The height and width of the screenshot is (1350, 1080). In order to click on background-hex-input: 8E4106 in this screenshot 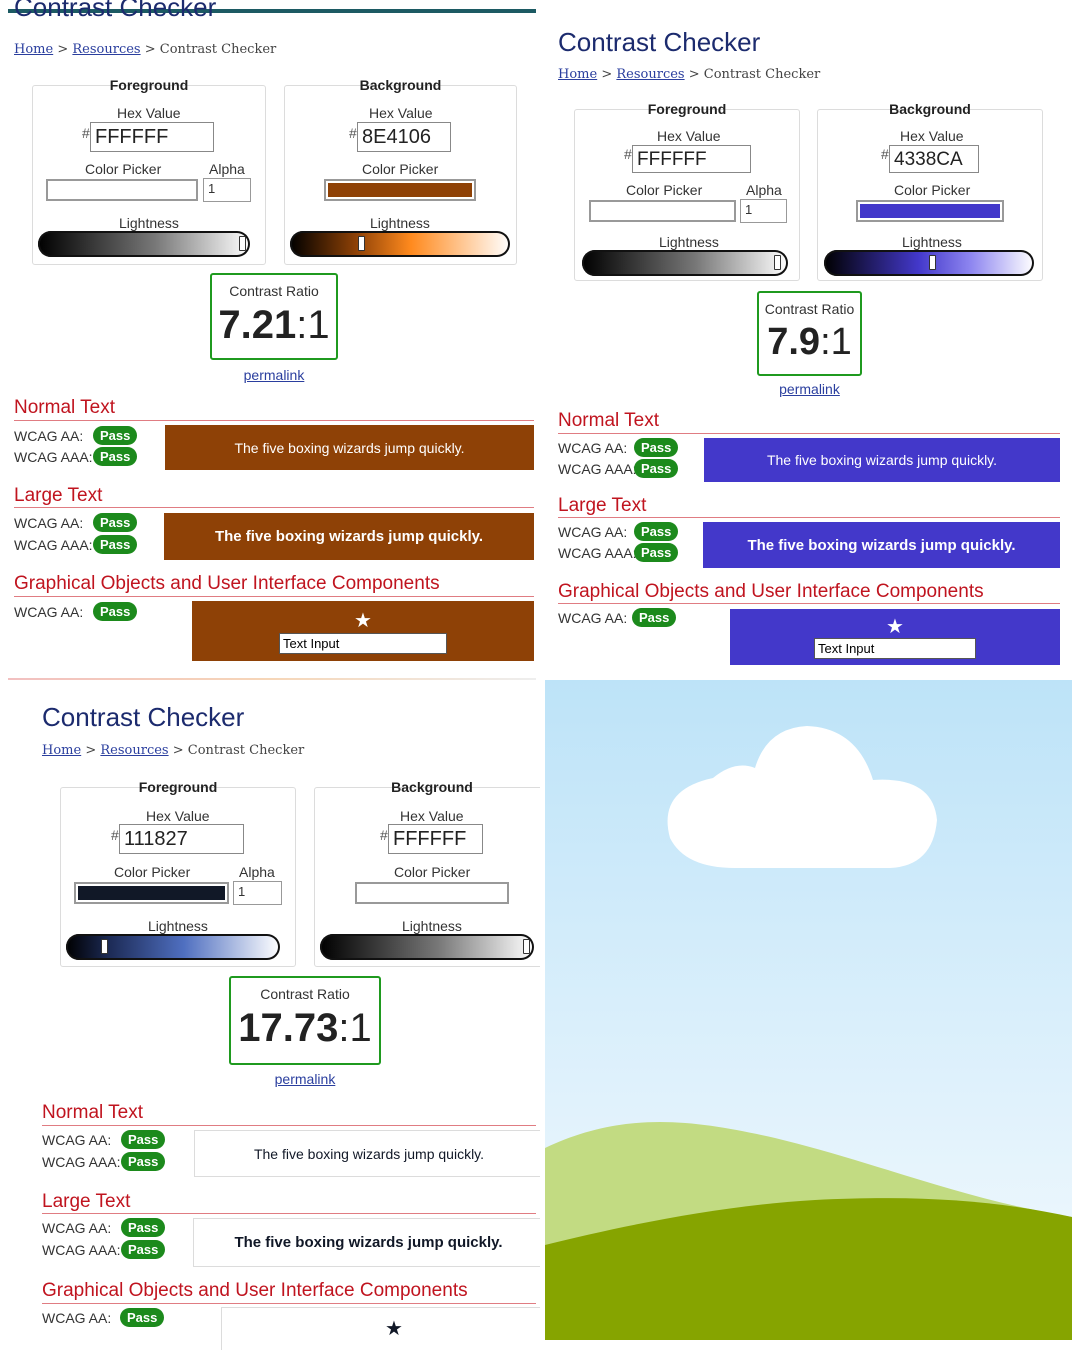, I will do `click(404, 137)`.